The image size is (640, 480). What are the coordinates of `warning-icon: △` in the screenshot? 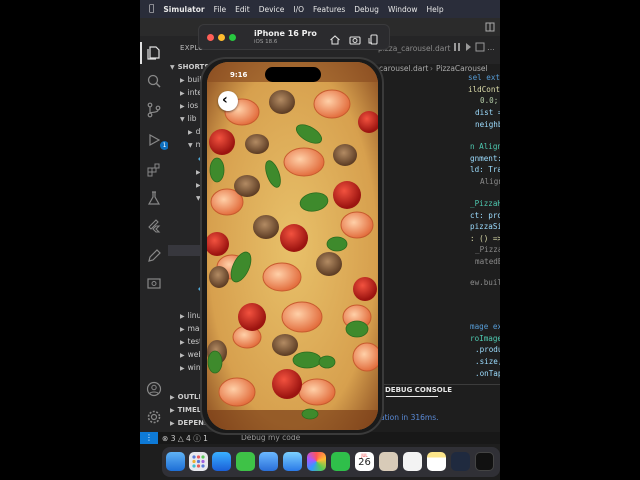 It's located at (180, 438).